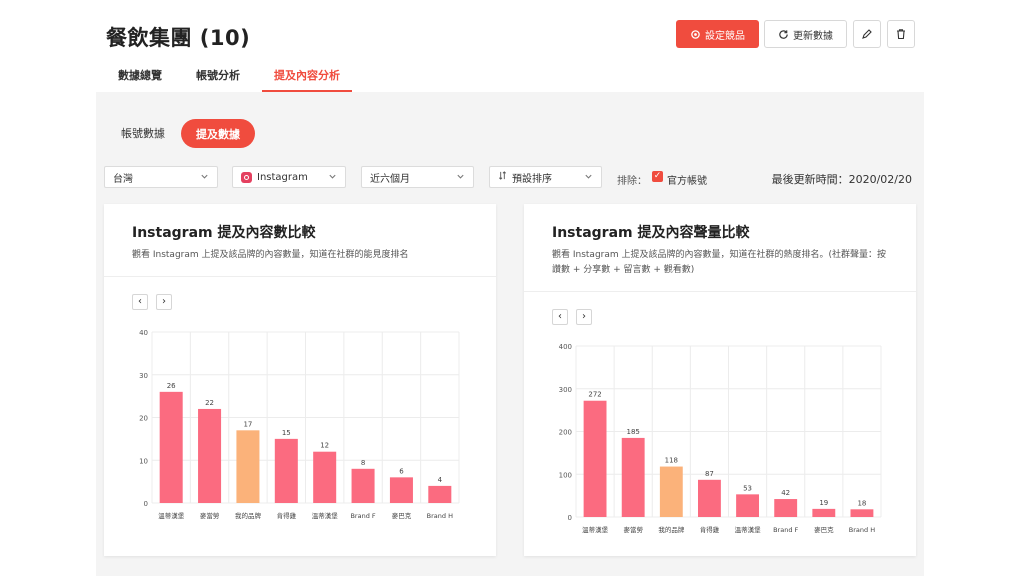  Describe the element at coordinates (286, 433) in the screenshot. I see `data-label: 15` at that location.